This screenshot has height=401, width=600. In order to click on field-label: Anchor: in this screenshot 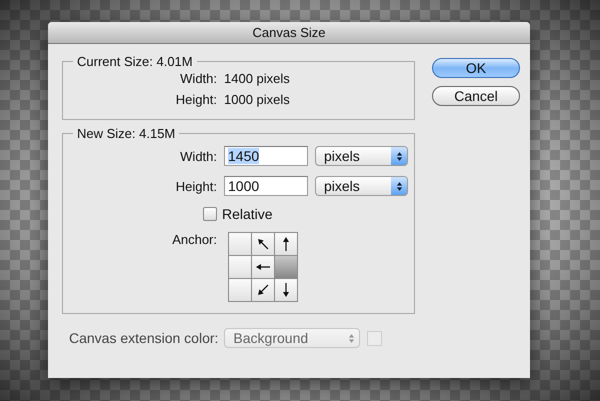, I will do `click(194, 239)`.